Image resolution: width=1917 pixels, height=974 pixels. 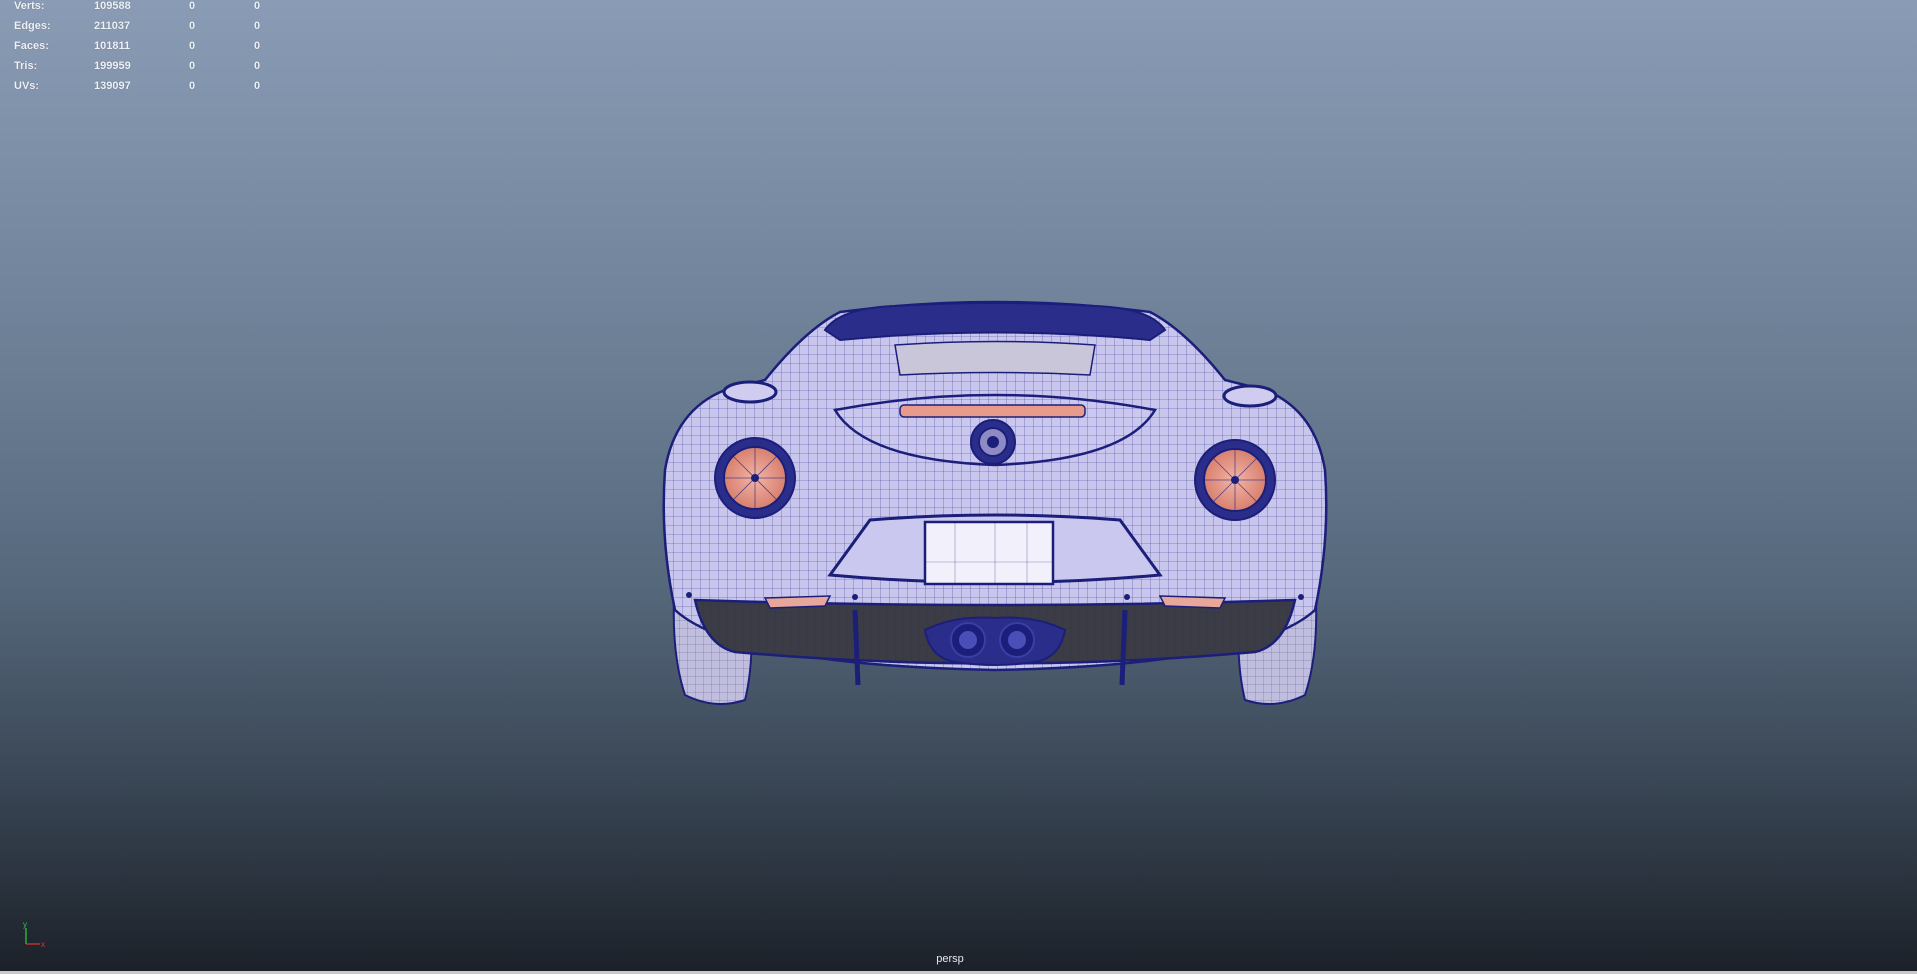 What do you see at coordinates (144, 90) in the screenshot?
I see `hud-row-uvs: UVs: 139097 0 0` at bounding box center [144, 90].